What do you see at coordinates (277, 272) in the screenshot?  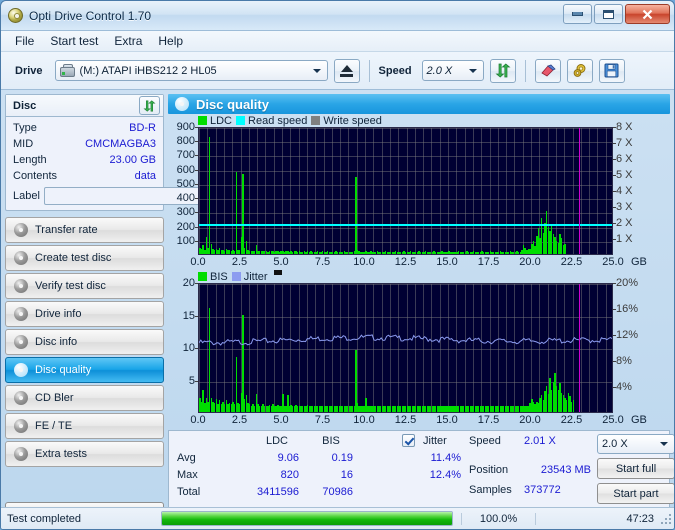 I see `legend-marker-icon` at bounding box center [277, 272].